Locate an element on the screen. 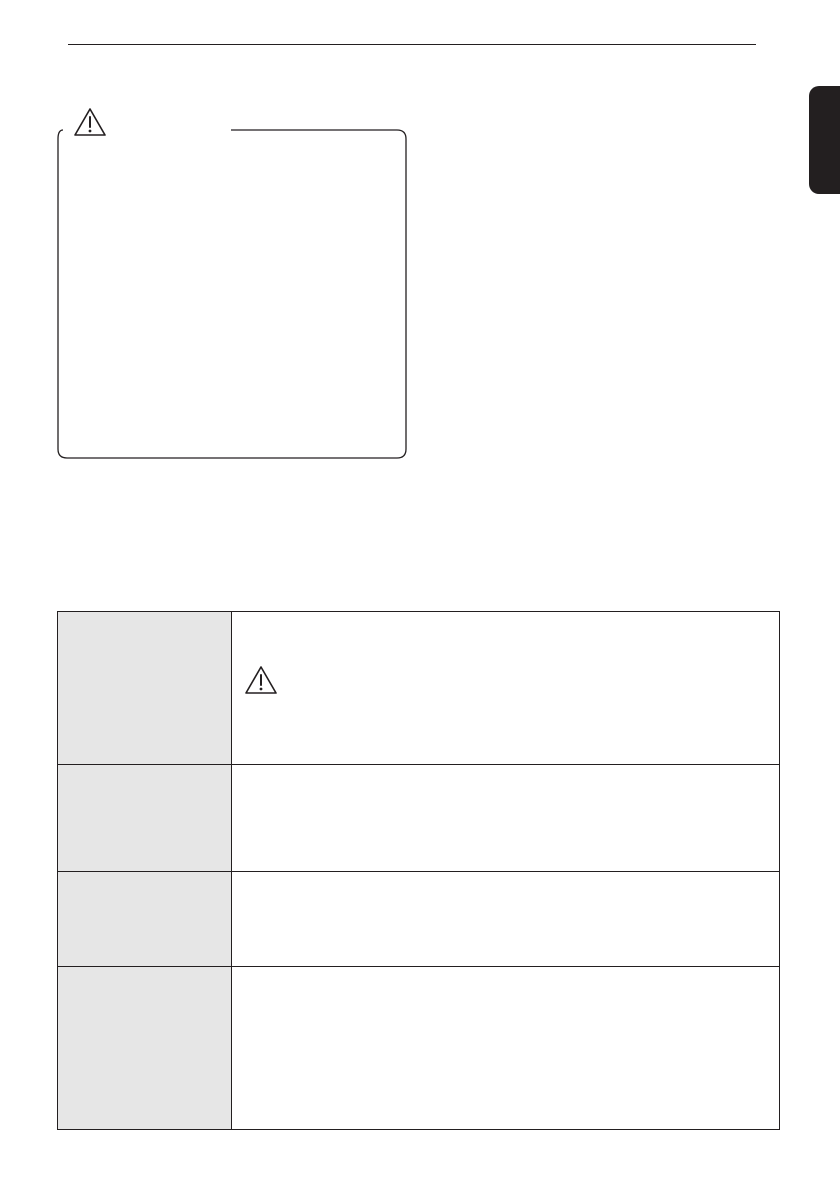  caution-box-frame is located at coordinates (232, 294).